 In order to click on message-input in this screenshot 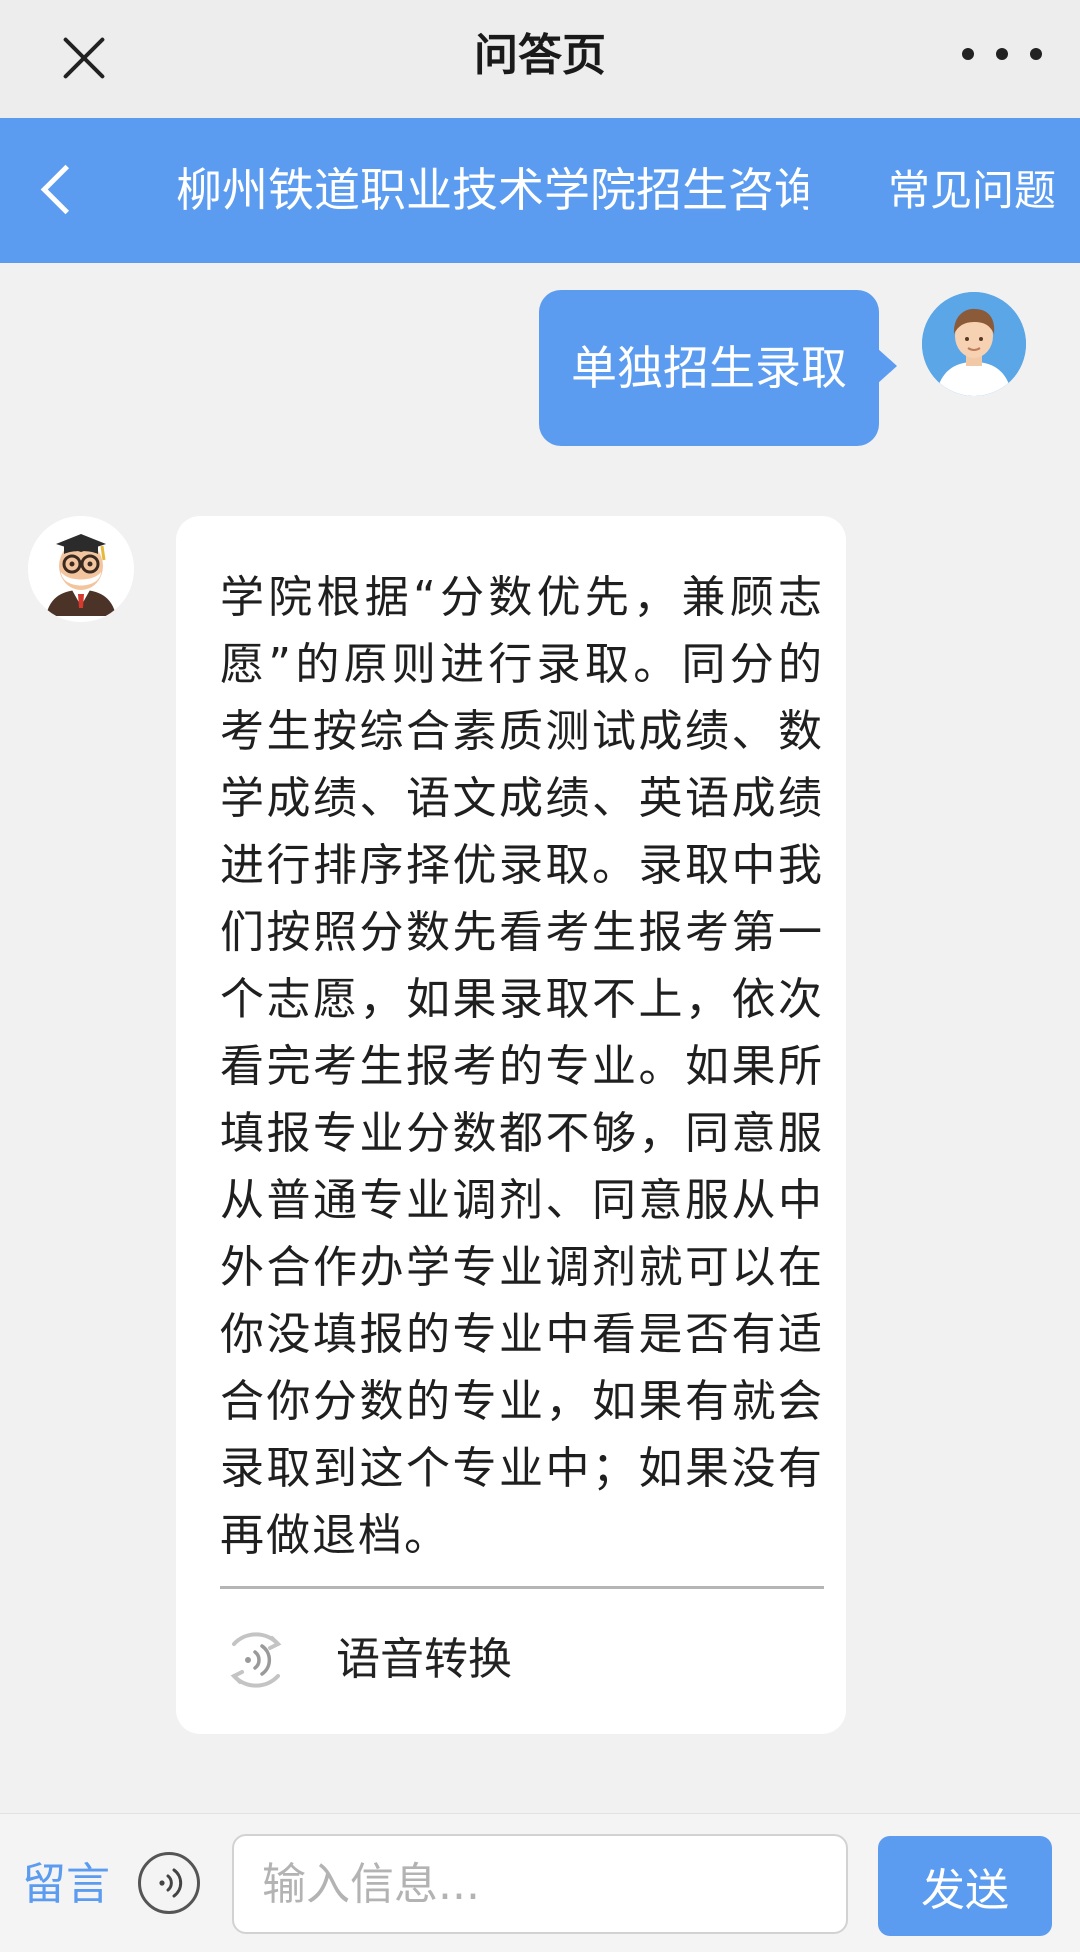, I will do `click(540, 1884)`.